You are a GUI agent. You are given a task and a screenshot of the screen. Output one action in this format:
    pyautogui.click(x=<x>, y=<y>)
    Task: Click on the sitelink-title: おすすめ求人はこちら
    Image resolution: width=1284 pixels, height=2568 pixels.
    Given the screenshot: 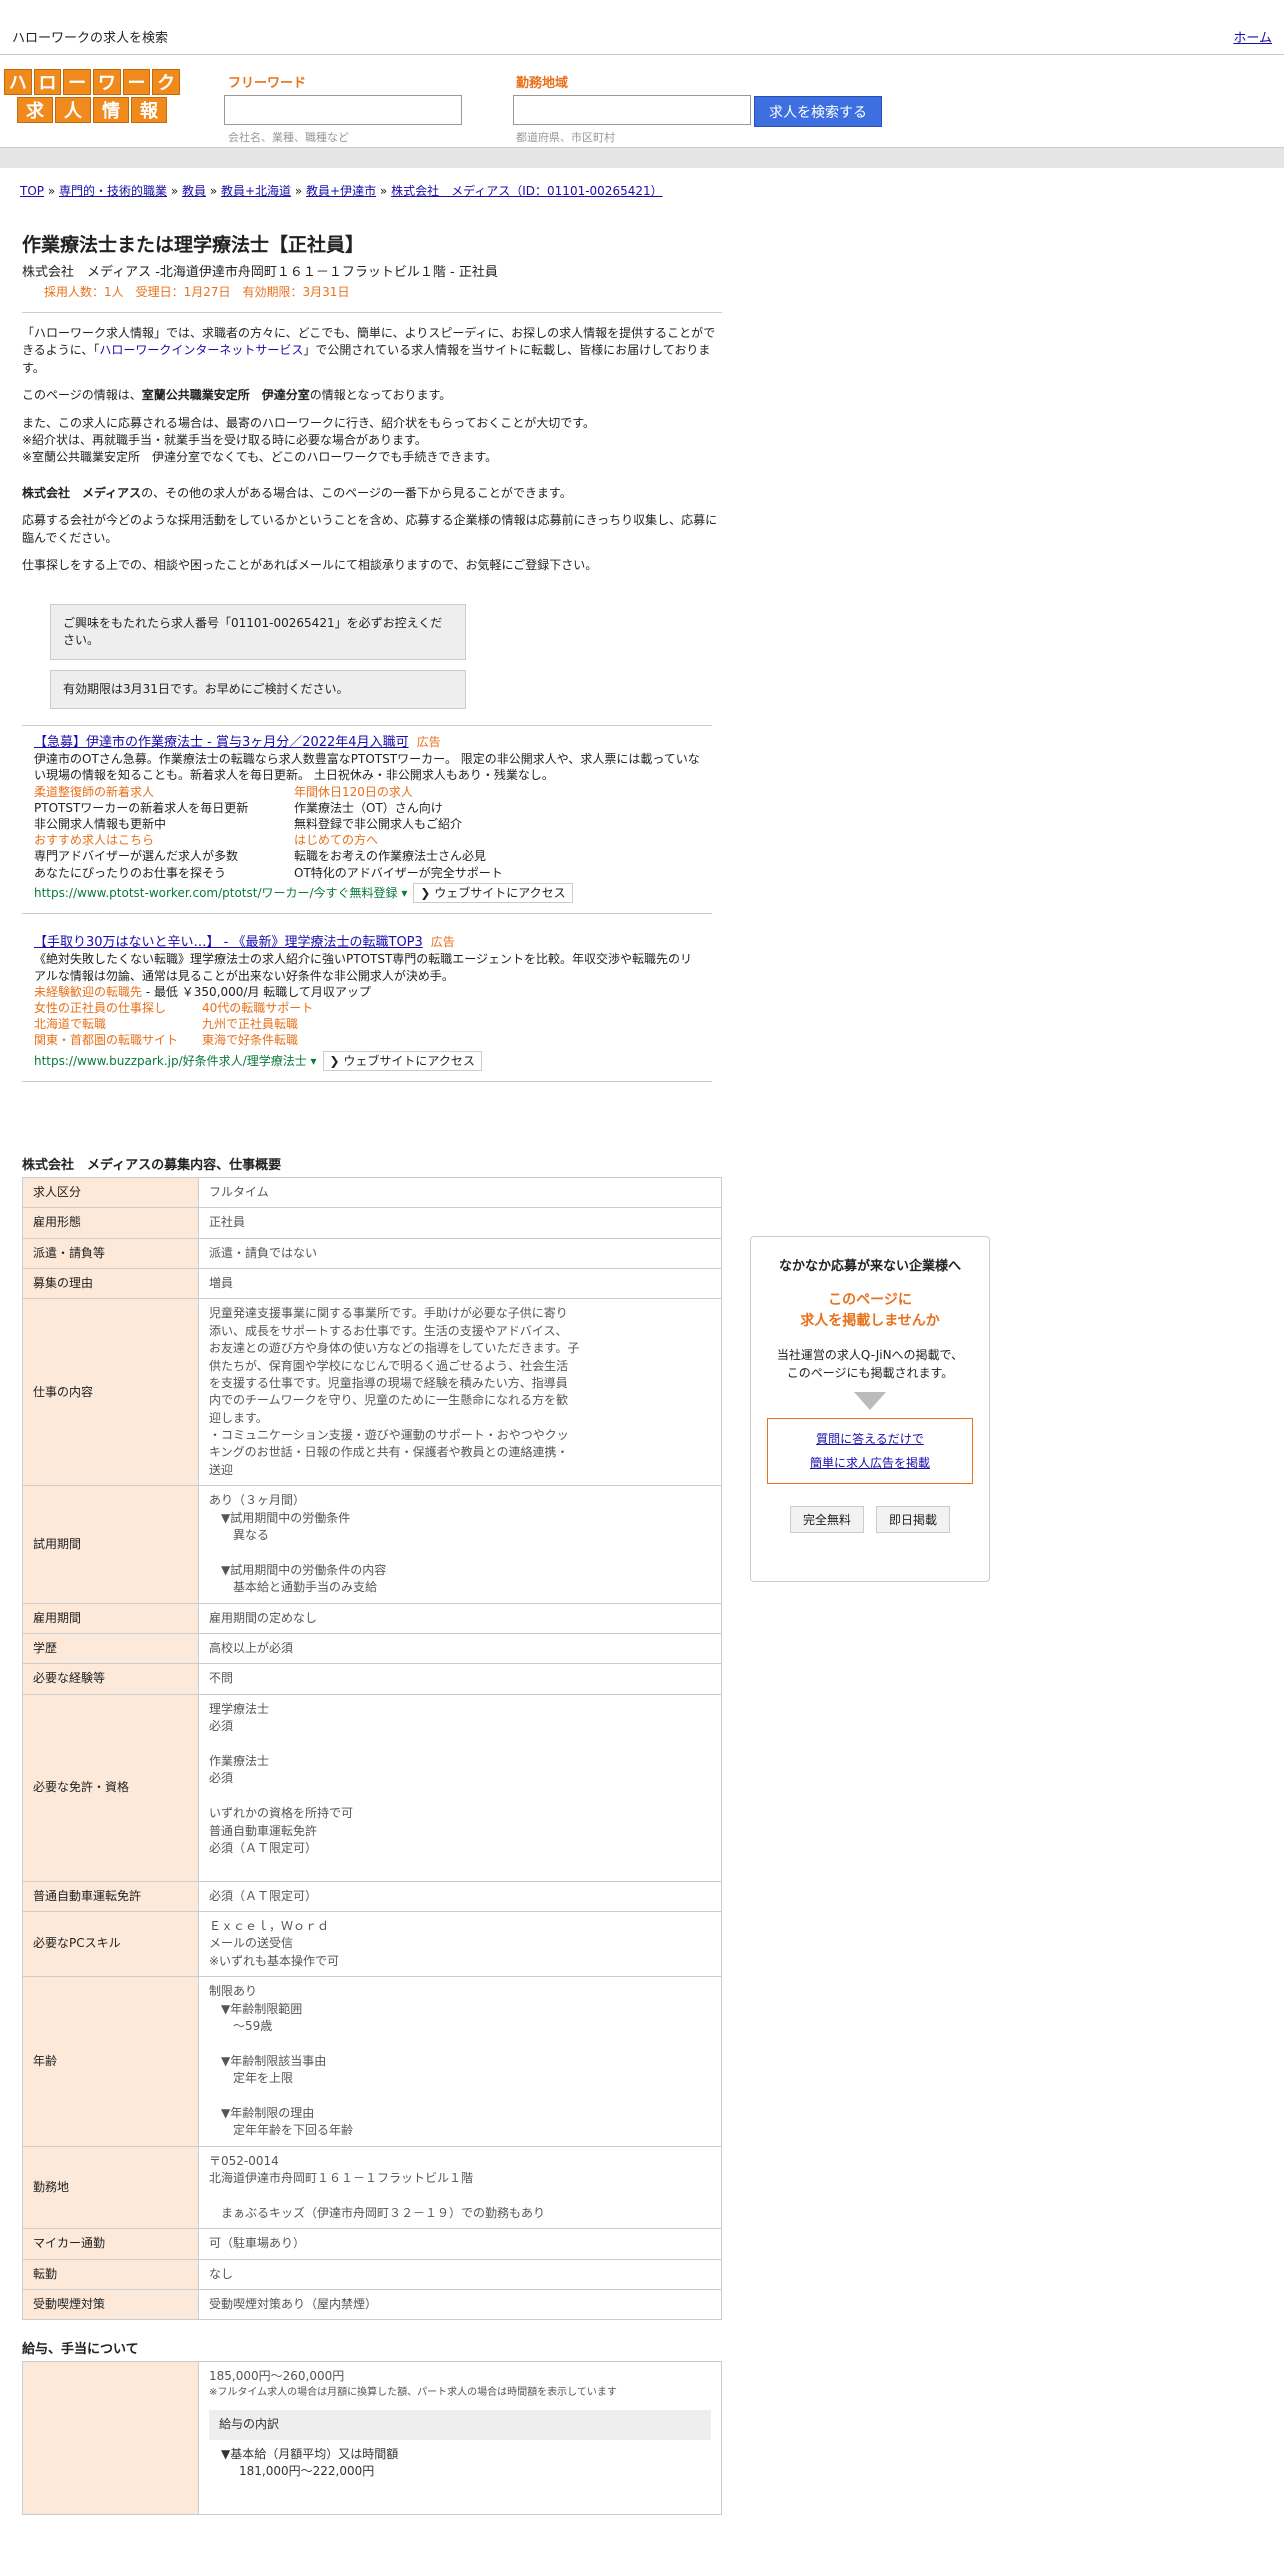 What is the action you would take?
    pyautogui.click(x=164, y=840)
    